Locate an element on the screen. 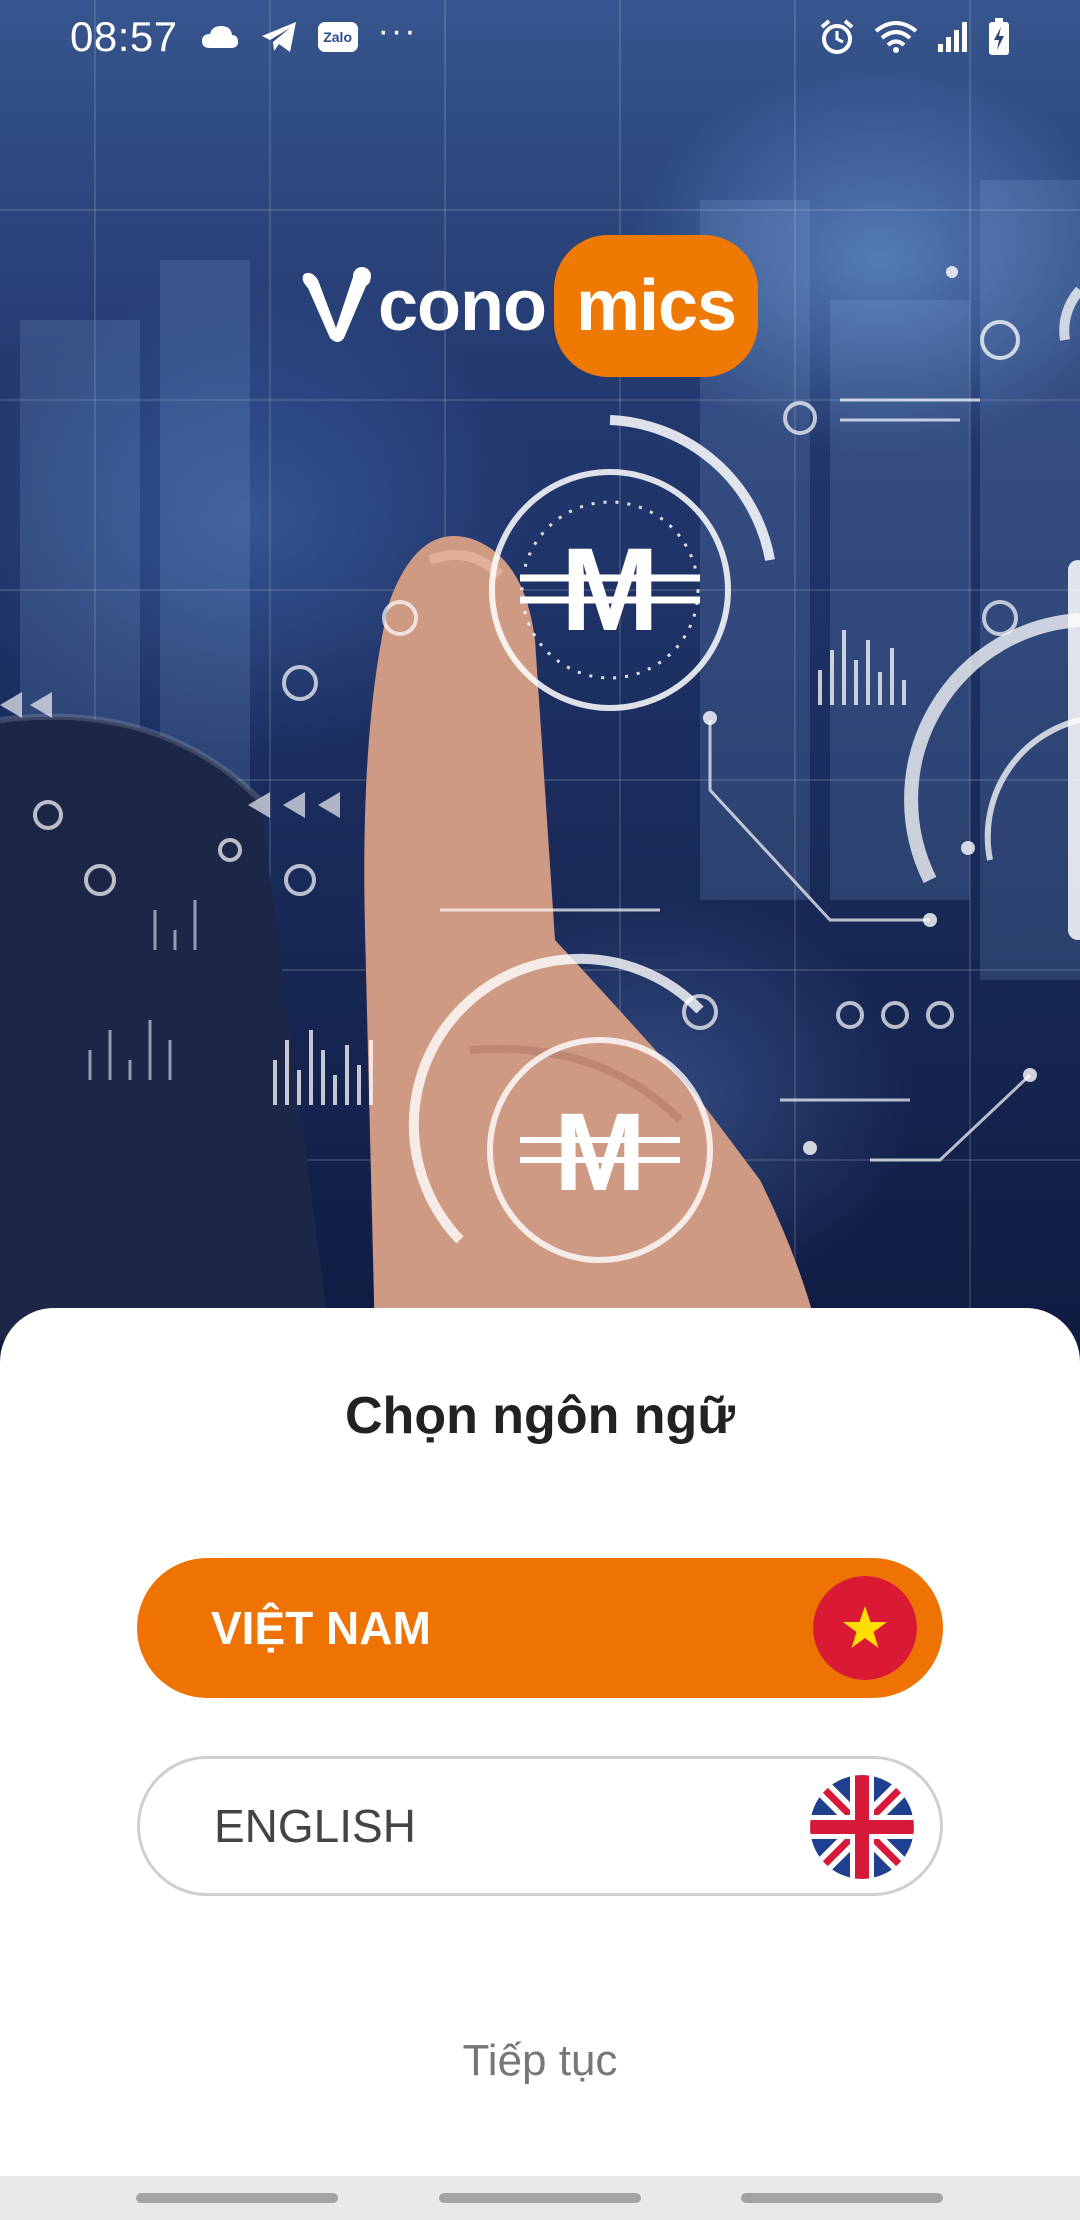 This screenshot has height=2220, width=1080. logo-text-right: mics is located at coordinates (656, 306).